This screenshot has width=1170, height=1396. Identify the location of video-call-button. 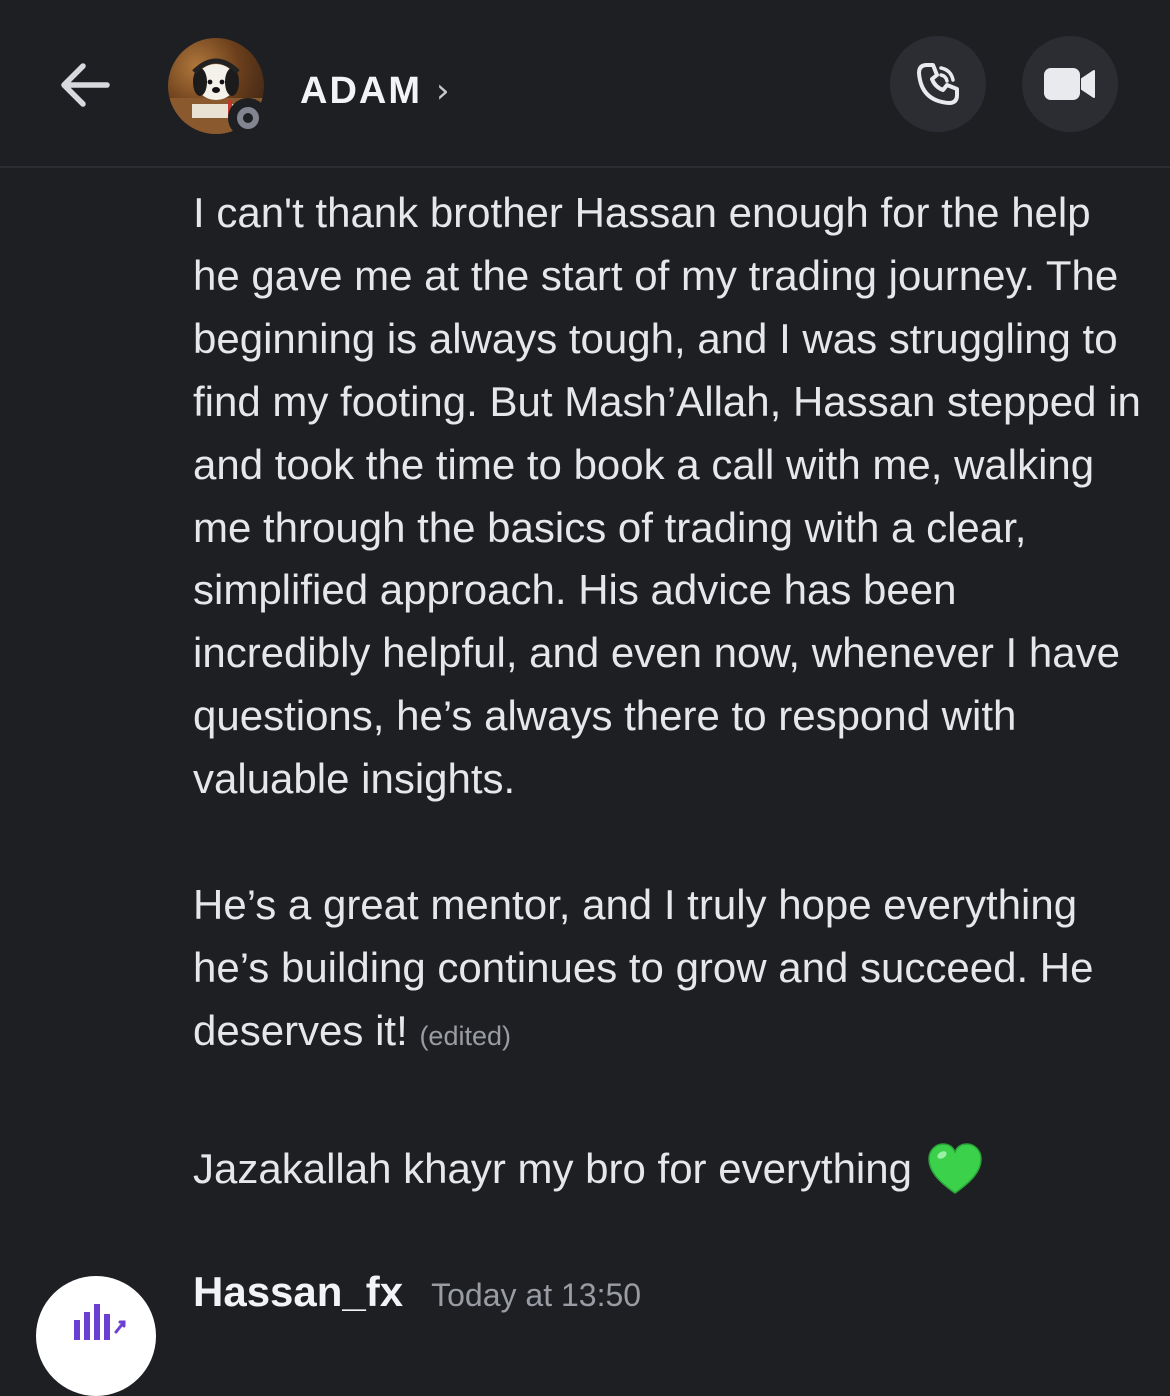
(1070, 84).